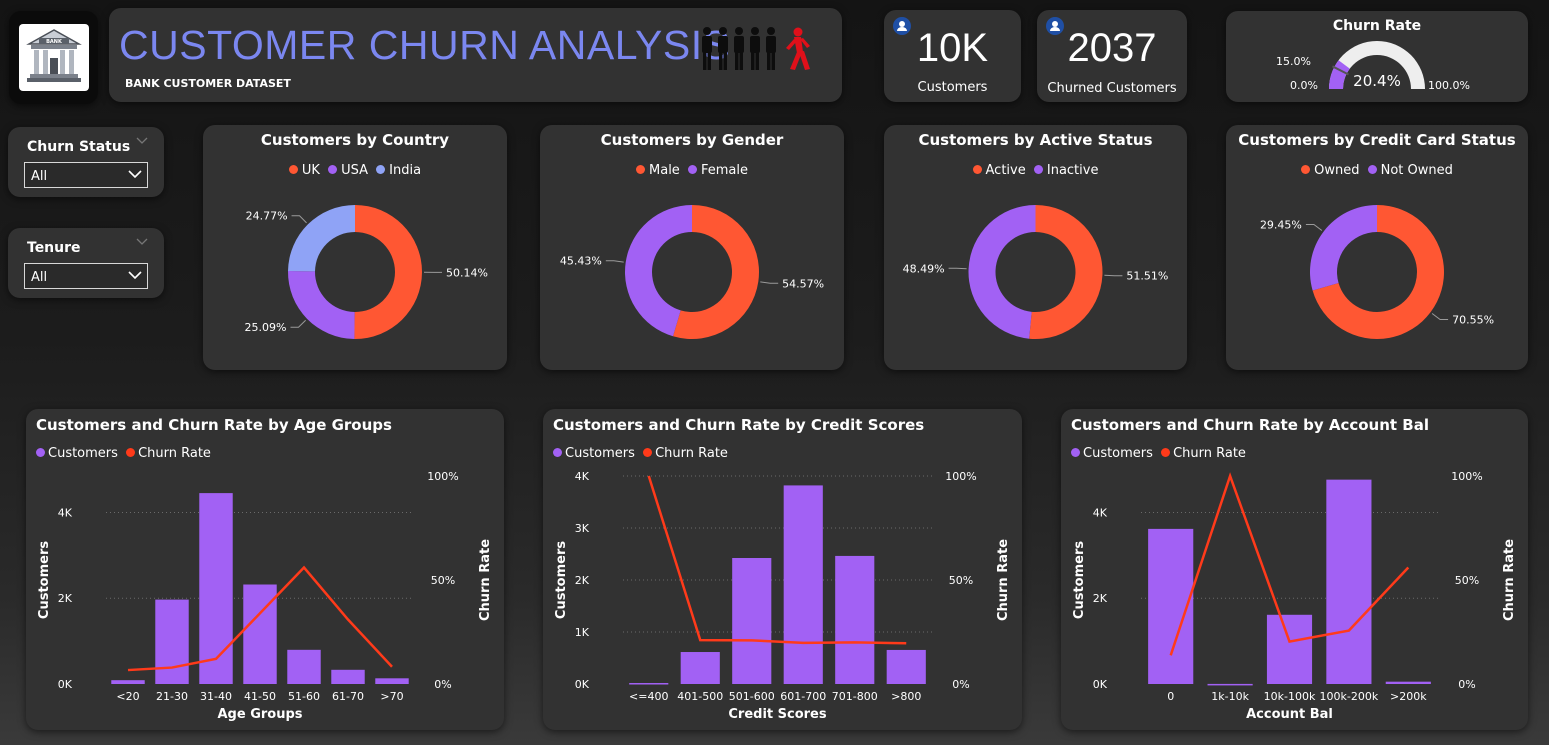 The height and width of the screenshot is (745, 1549). What do you see at coordinates (1466, 684) in the screenshot?
I see `y2-tick-label: 0%` at bounding box center [1466, 684].